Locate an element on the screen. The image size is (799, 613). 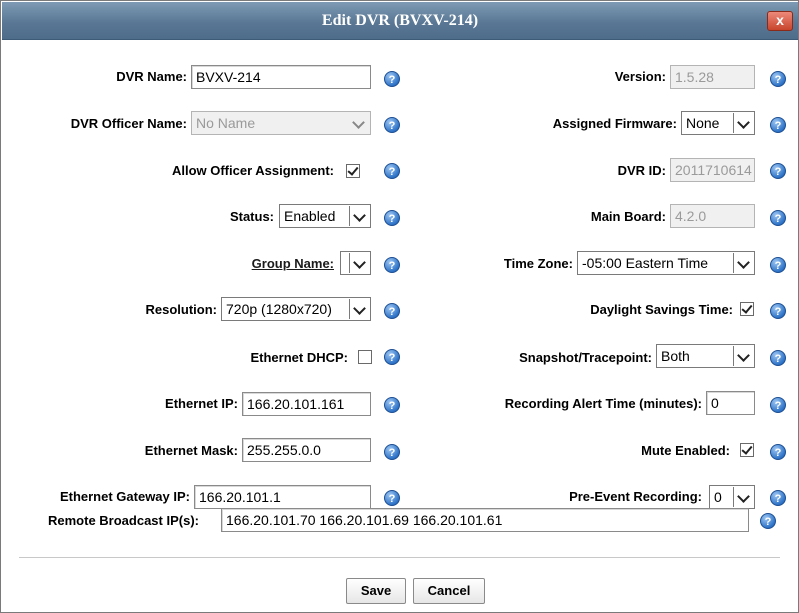
ethernet-mask-input: 255.255.0.0 is located at coordinates (306, 450).